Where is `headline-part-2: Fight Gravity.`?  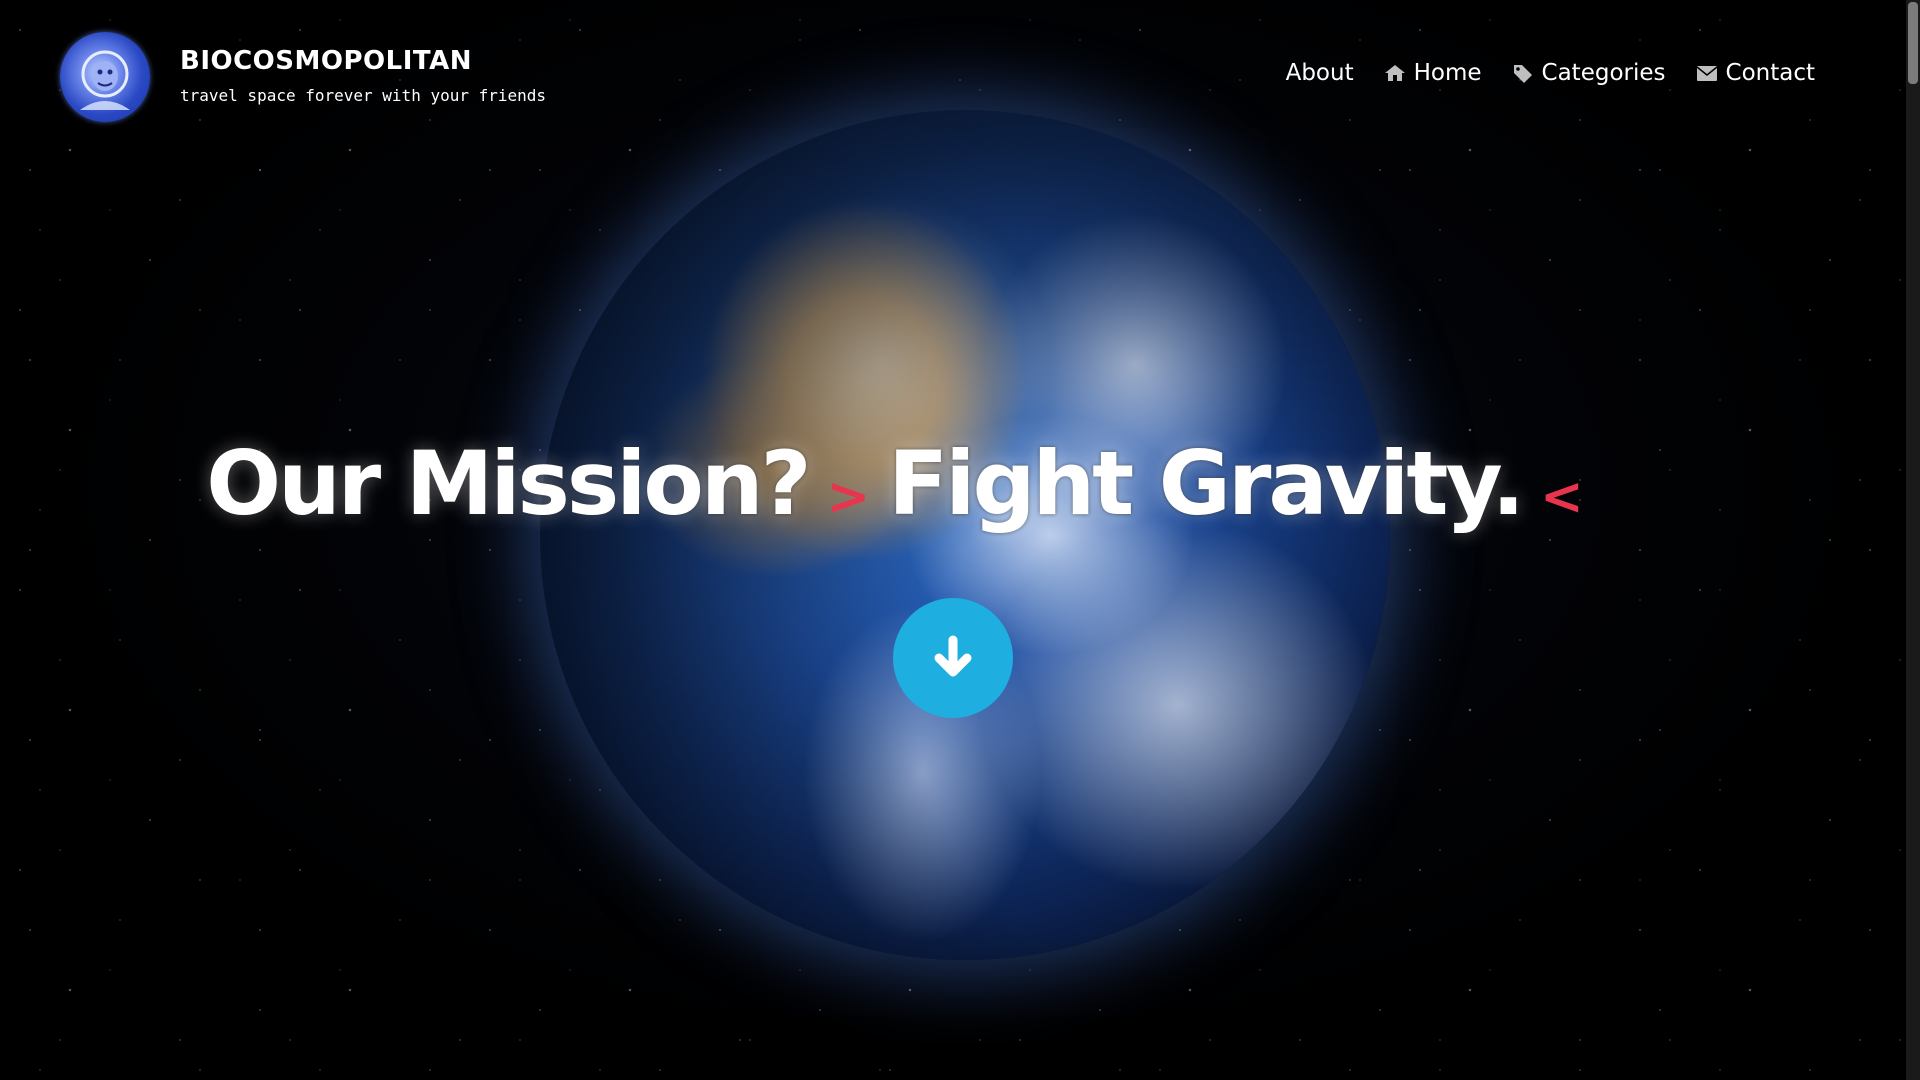
headline-part-2: Fight Gravity. is located at coordinates (1206, 483).